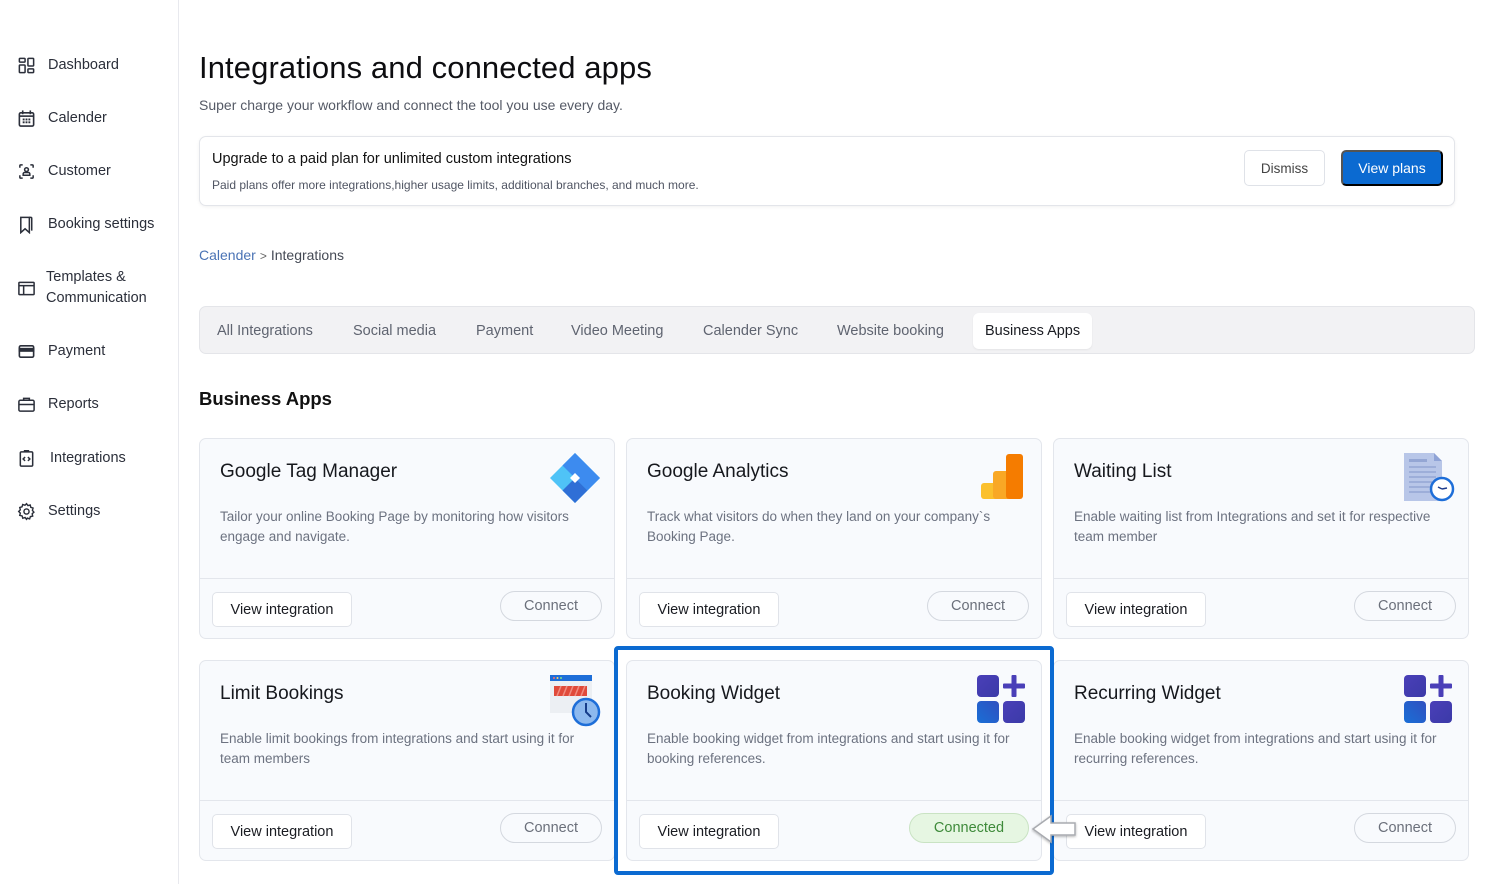 The height and width of the screenshot is (884, 1486). Describe the element at coordinates (96, 298) in the screenshot. I see `sidebar-item-label-line2: Communication` at that location.